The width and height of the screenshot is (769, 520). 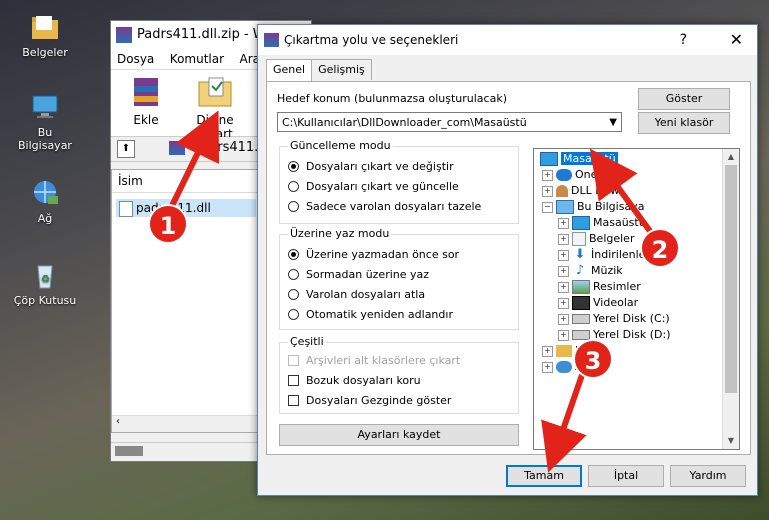 I want to click on step-badge-3: 3, so click(x=593, y=359).